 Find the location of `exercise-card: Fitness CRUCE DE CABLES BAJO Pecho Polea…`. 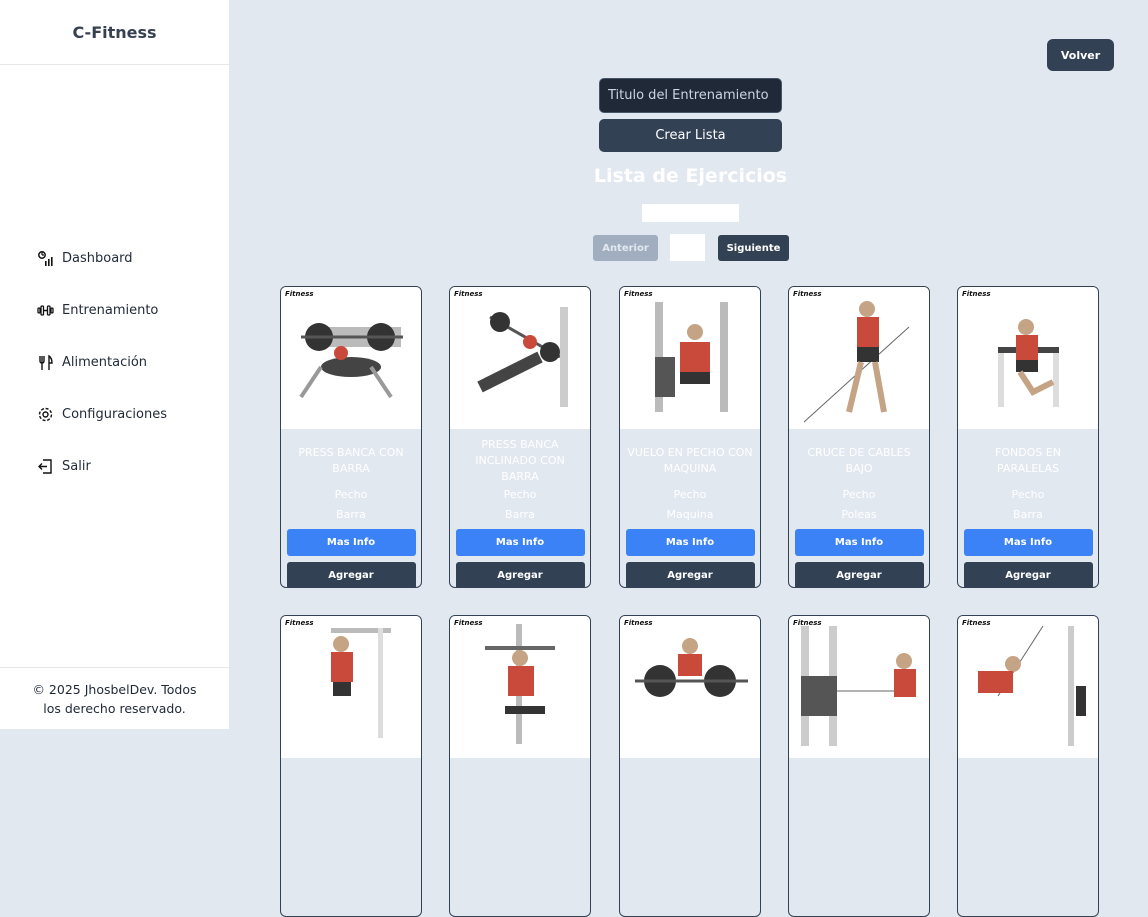

exercise-card: Fitness CRUCE DE CABLES BAJO Pecho Polea… is located at coordinates (859, 437).